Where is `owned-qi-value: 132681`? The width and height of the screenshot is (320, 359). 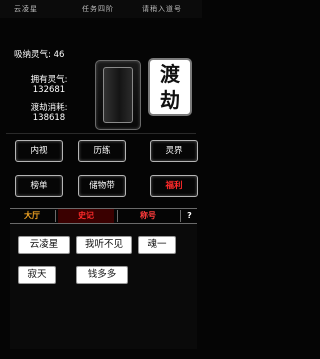 owned-qi-value: 132681 is located at coordinates (49, 90).